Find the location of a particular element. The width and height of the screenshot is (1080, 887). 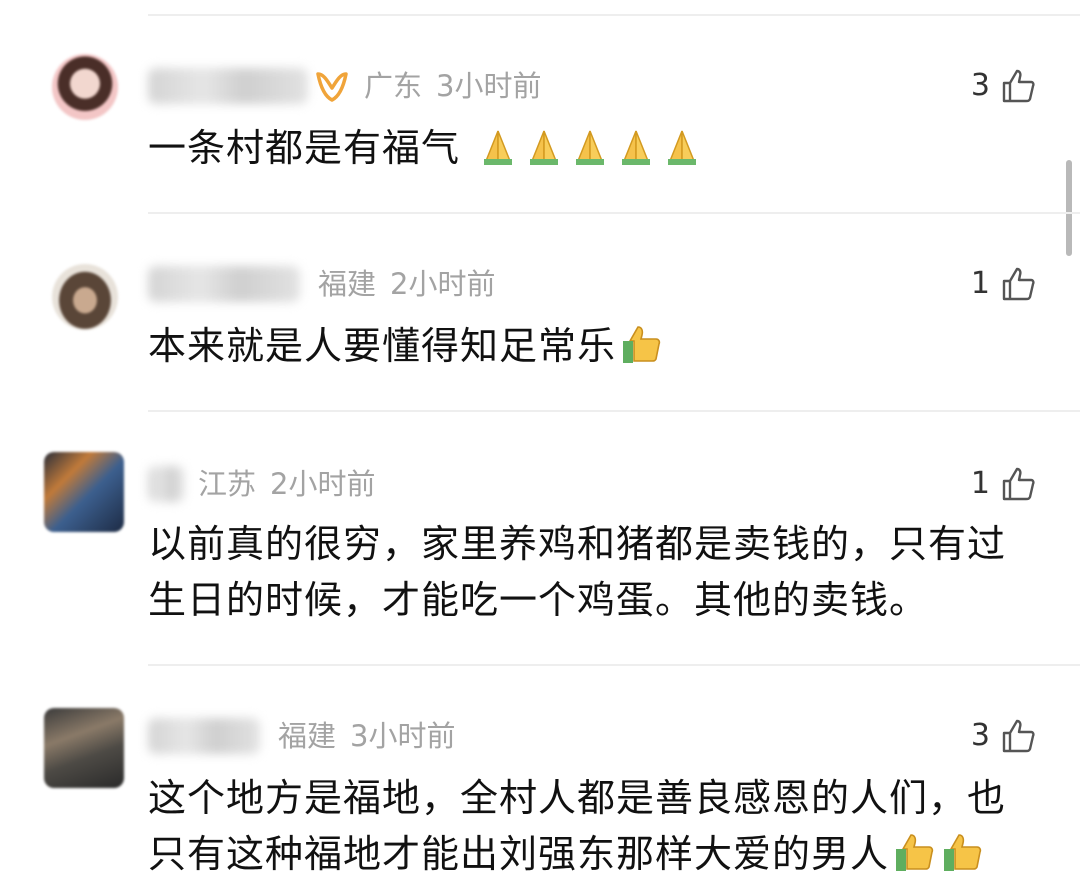

comment-body-line: 这个地方是福地，全村人都是善良感恩的人们，也 is located at coordinates (577, 798).